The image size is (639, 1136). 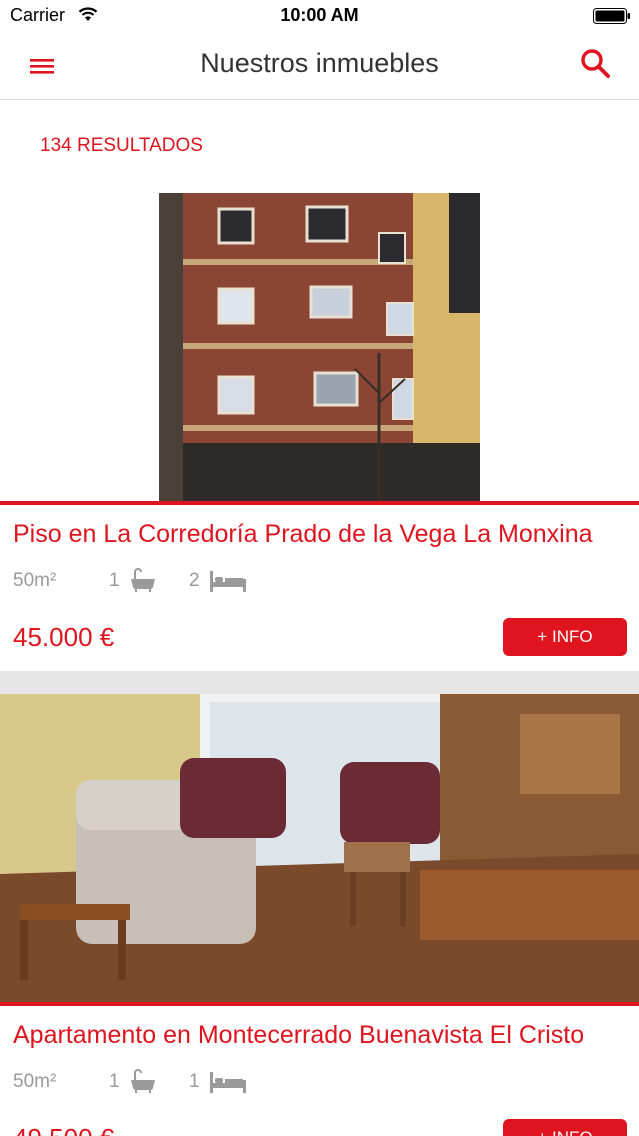 I want to click on card-separator, so click(x=319, y=682).